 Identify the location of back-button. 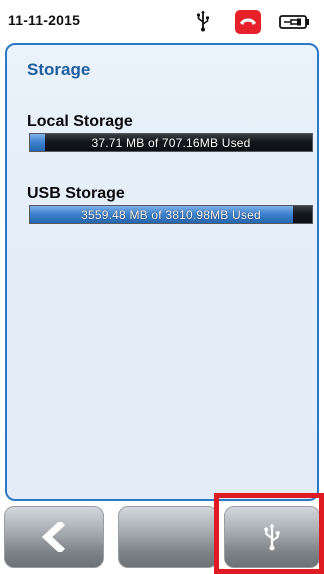
(54, 537).